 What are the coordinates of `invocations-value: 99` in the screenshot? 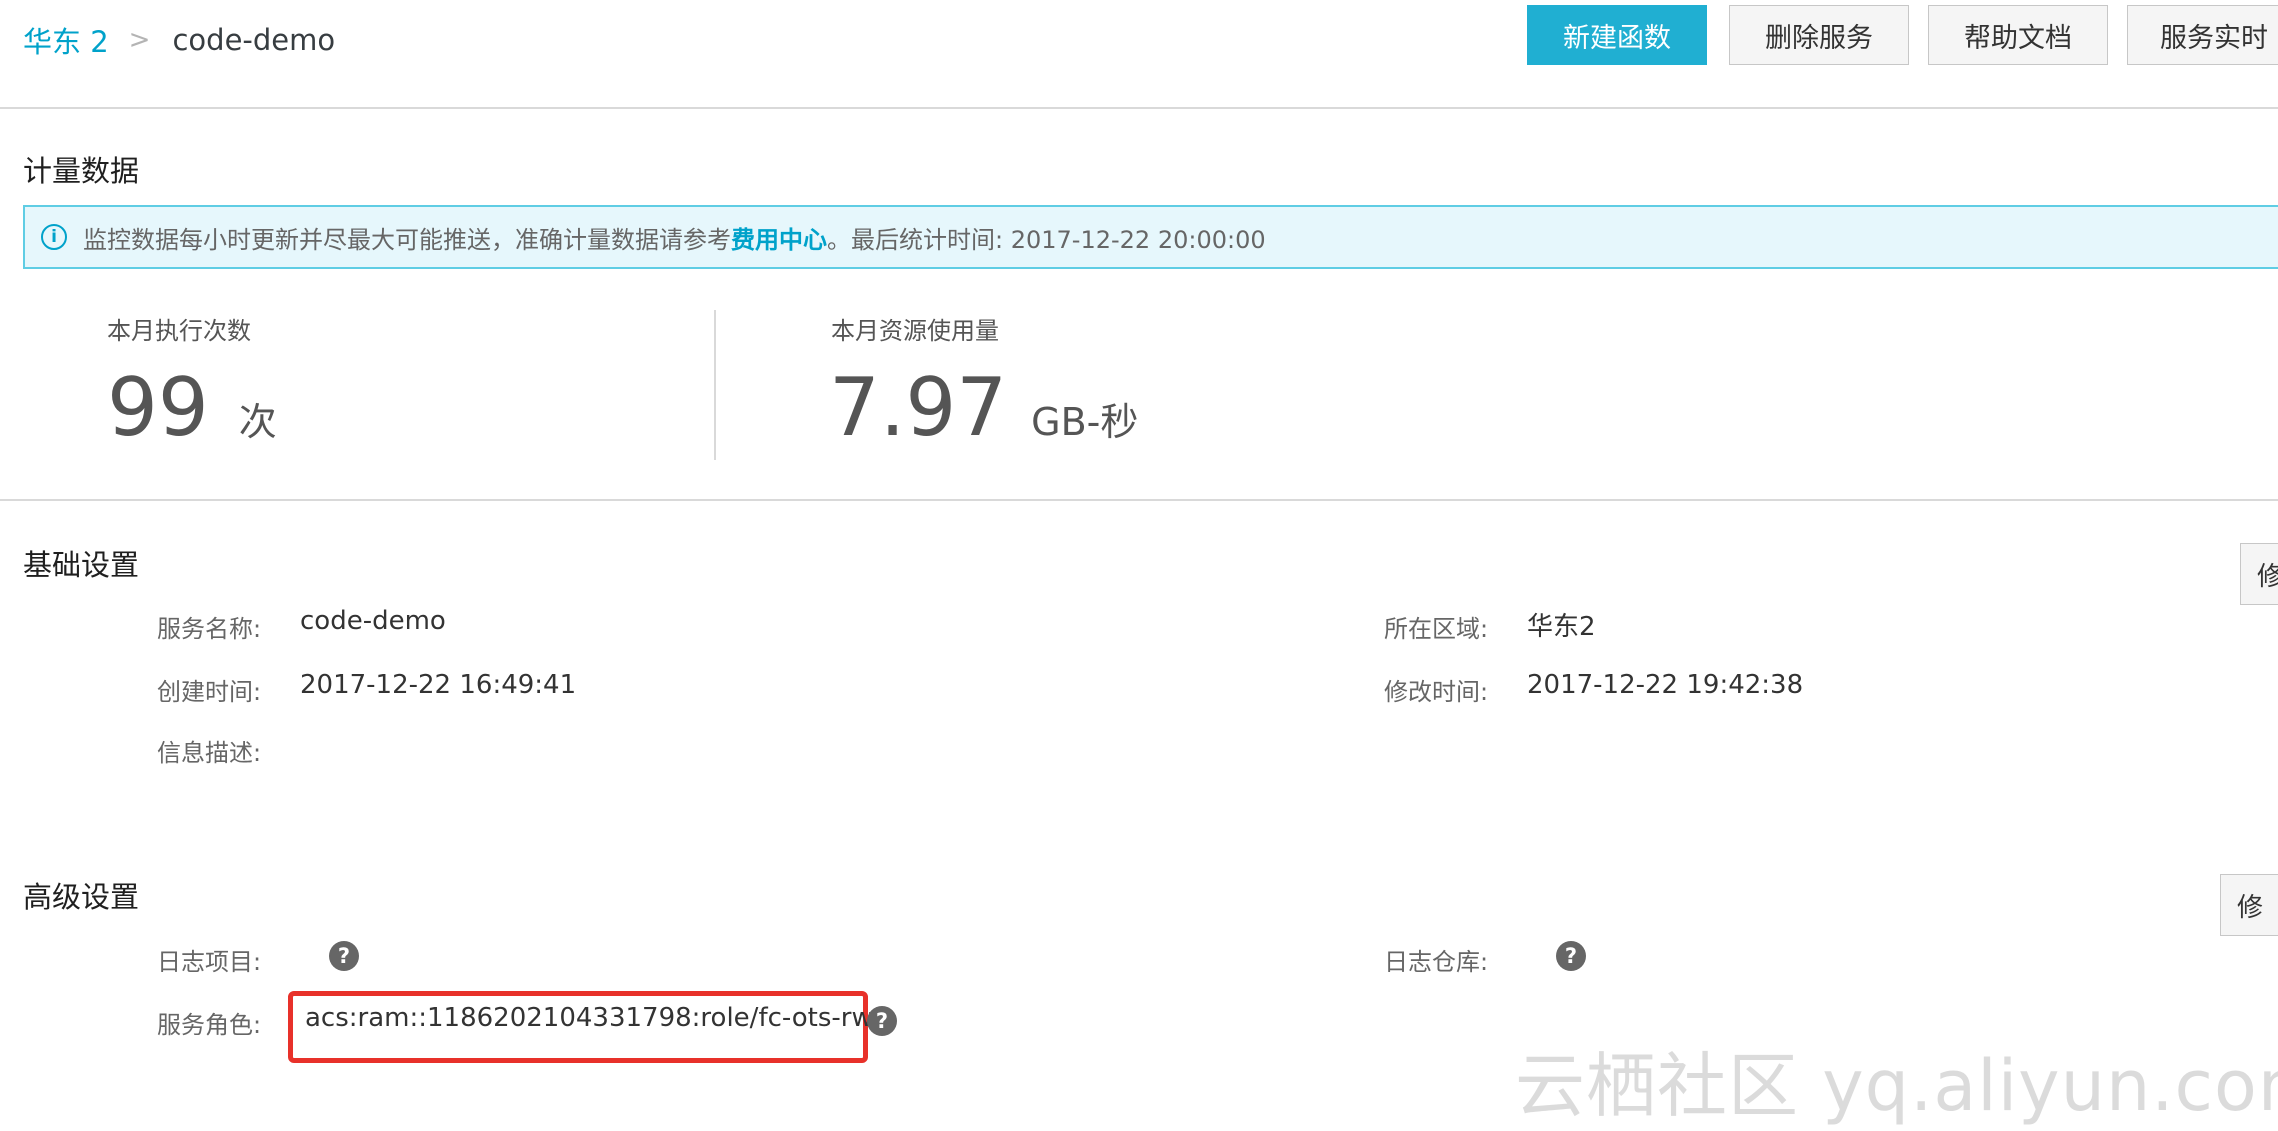 It's located at (158, 407).